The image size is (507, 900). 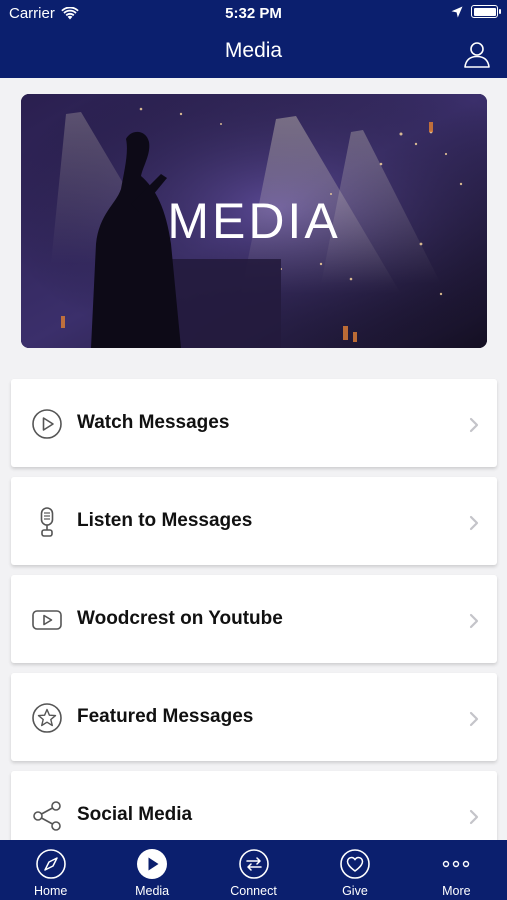 I want to click on menu-item-label: Featured Messages, so click(x=165, y=716).